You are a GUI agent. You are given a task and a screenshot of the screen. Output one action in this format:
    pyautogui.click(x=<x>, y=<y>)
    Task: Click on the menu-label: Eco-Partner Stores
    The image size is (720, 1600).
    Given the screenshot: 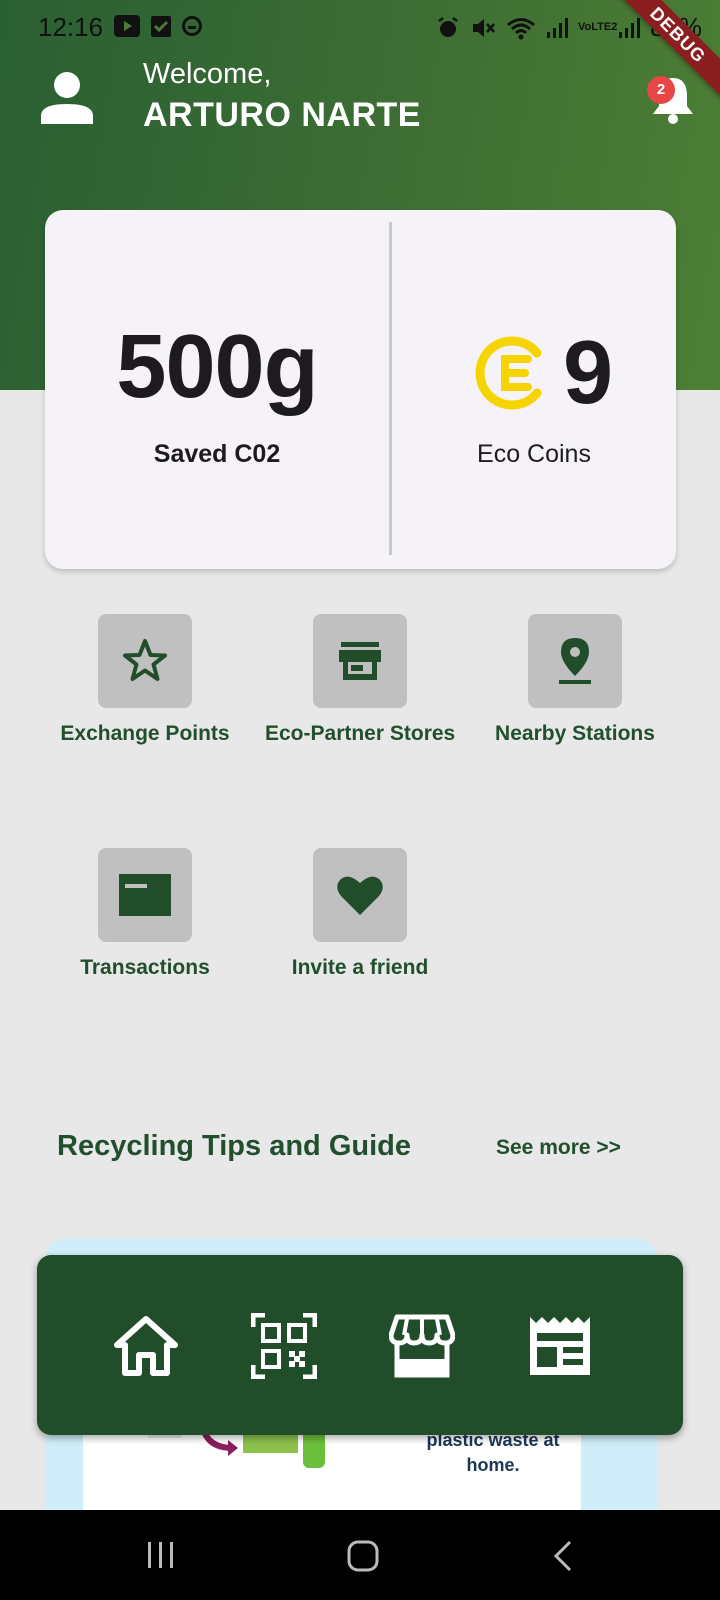 What is the action you would take?
    pyautogui.click(x=360, y=733)
    